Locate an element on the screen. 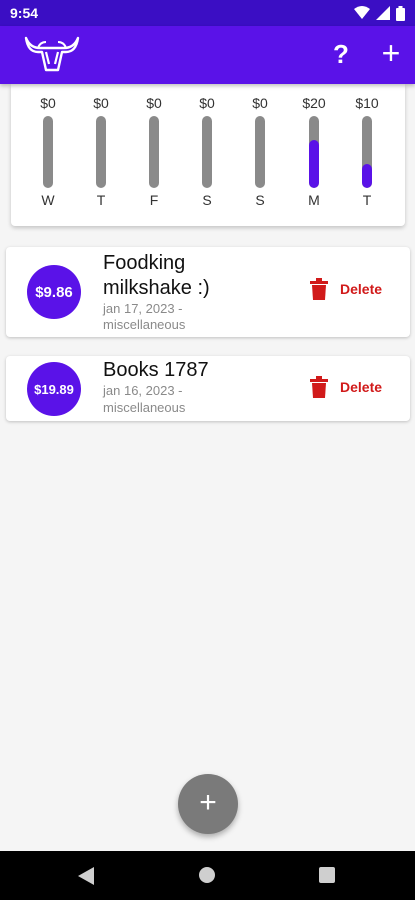 This screenshot has height=900, width=415. signal-icon is located at coordinates (383, 13).